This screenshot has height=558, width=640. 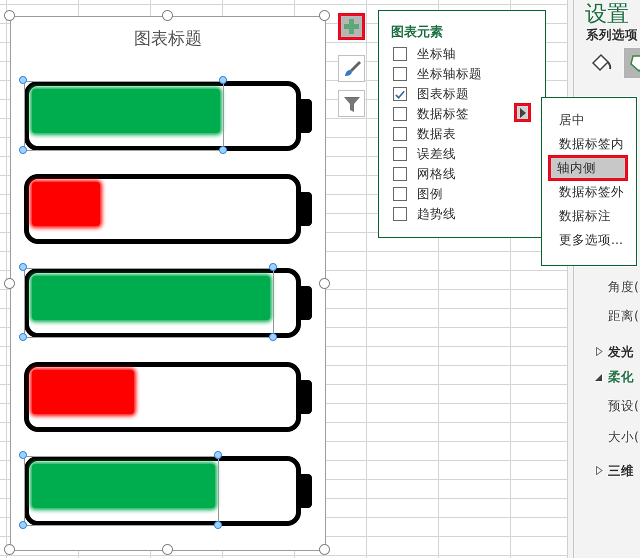 I want to click on add-element-button, so click(x=351, y=26).